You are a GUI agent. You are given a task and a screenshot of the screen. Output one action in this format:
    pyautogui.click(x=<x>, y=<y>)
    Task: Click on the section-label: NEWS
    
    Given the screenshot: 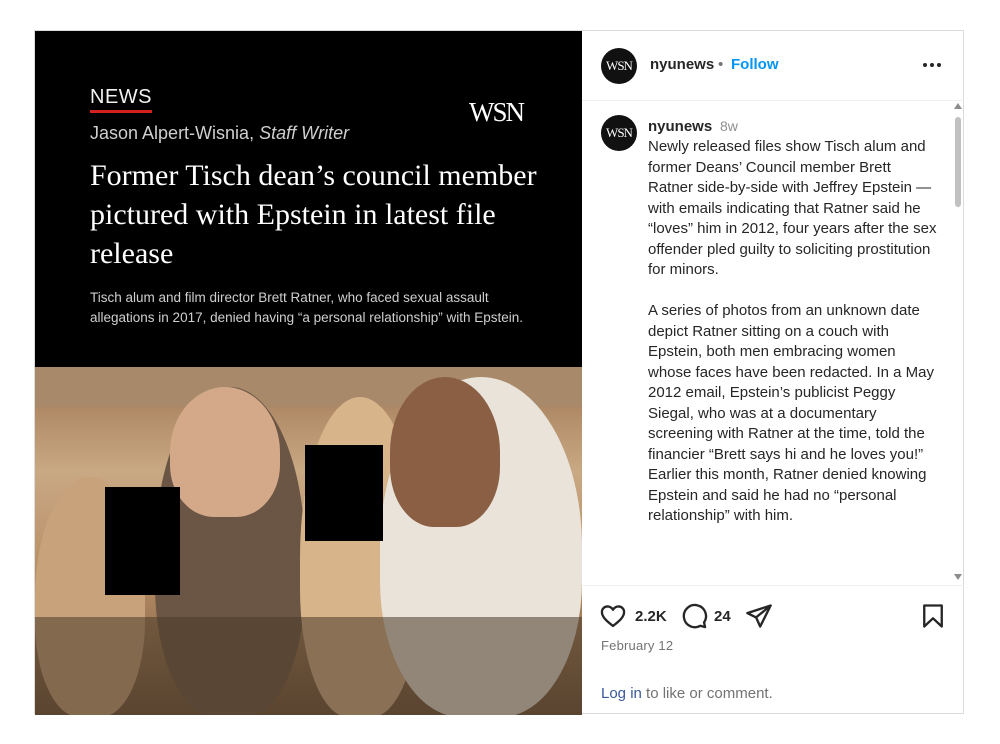 What is the action you would take?
    pyautogui.click(x=121, y=97)
    